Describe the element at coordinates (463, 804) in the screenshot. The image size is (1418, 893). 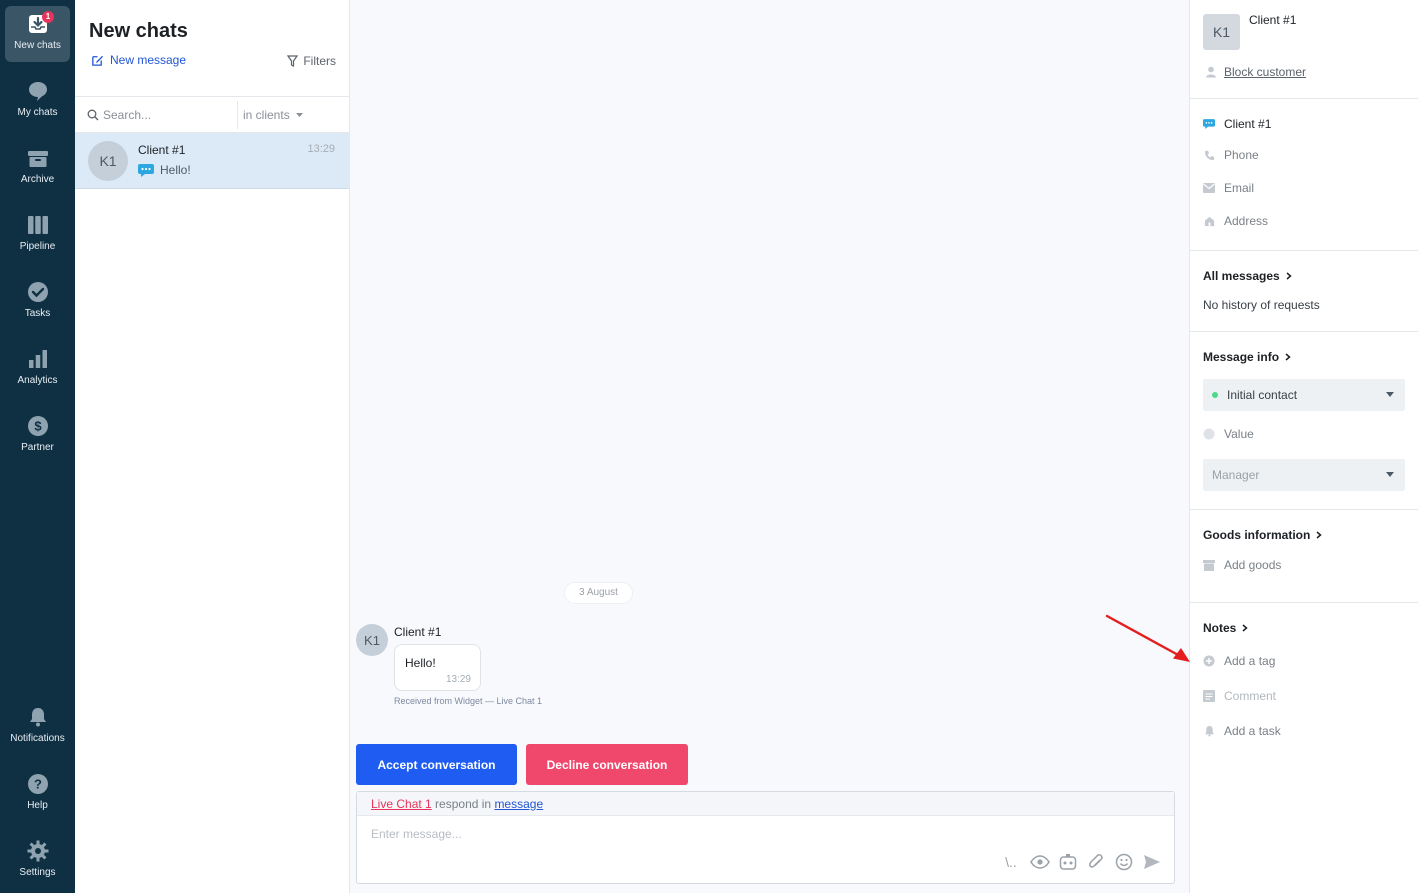
I see `respond-in-text: respond in` at that location.